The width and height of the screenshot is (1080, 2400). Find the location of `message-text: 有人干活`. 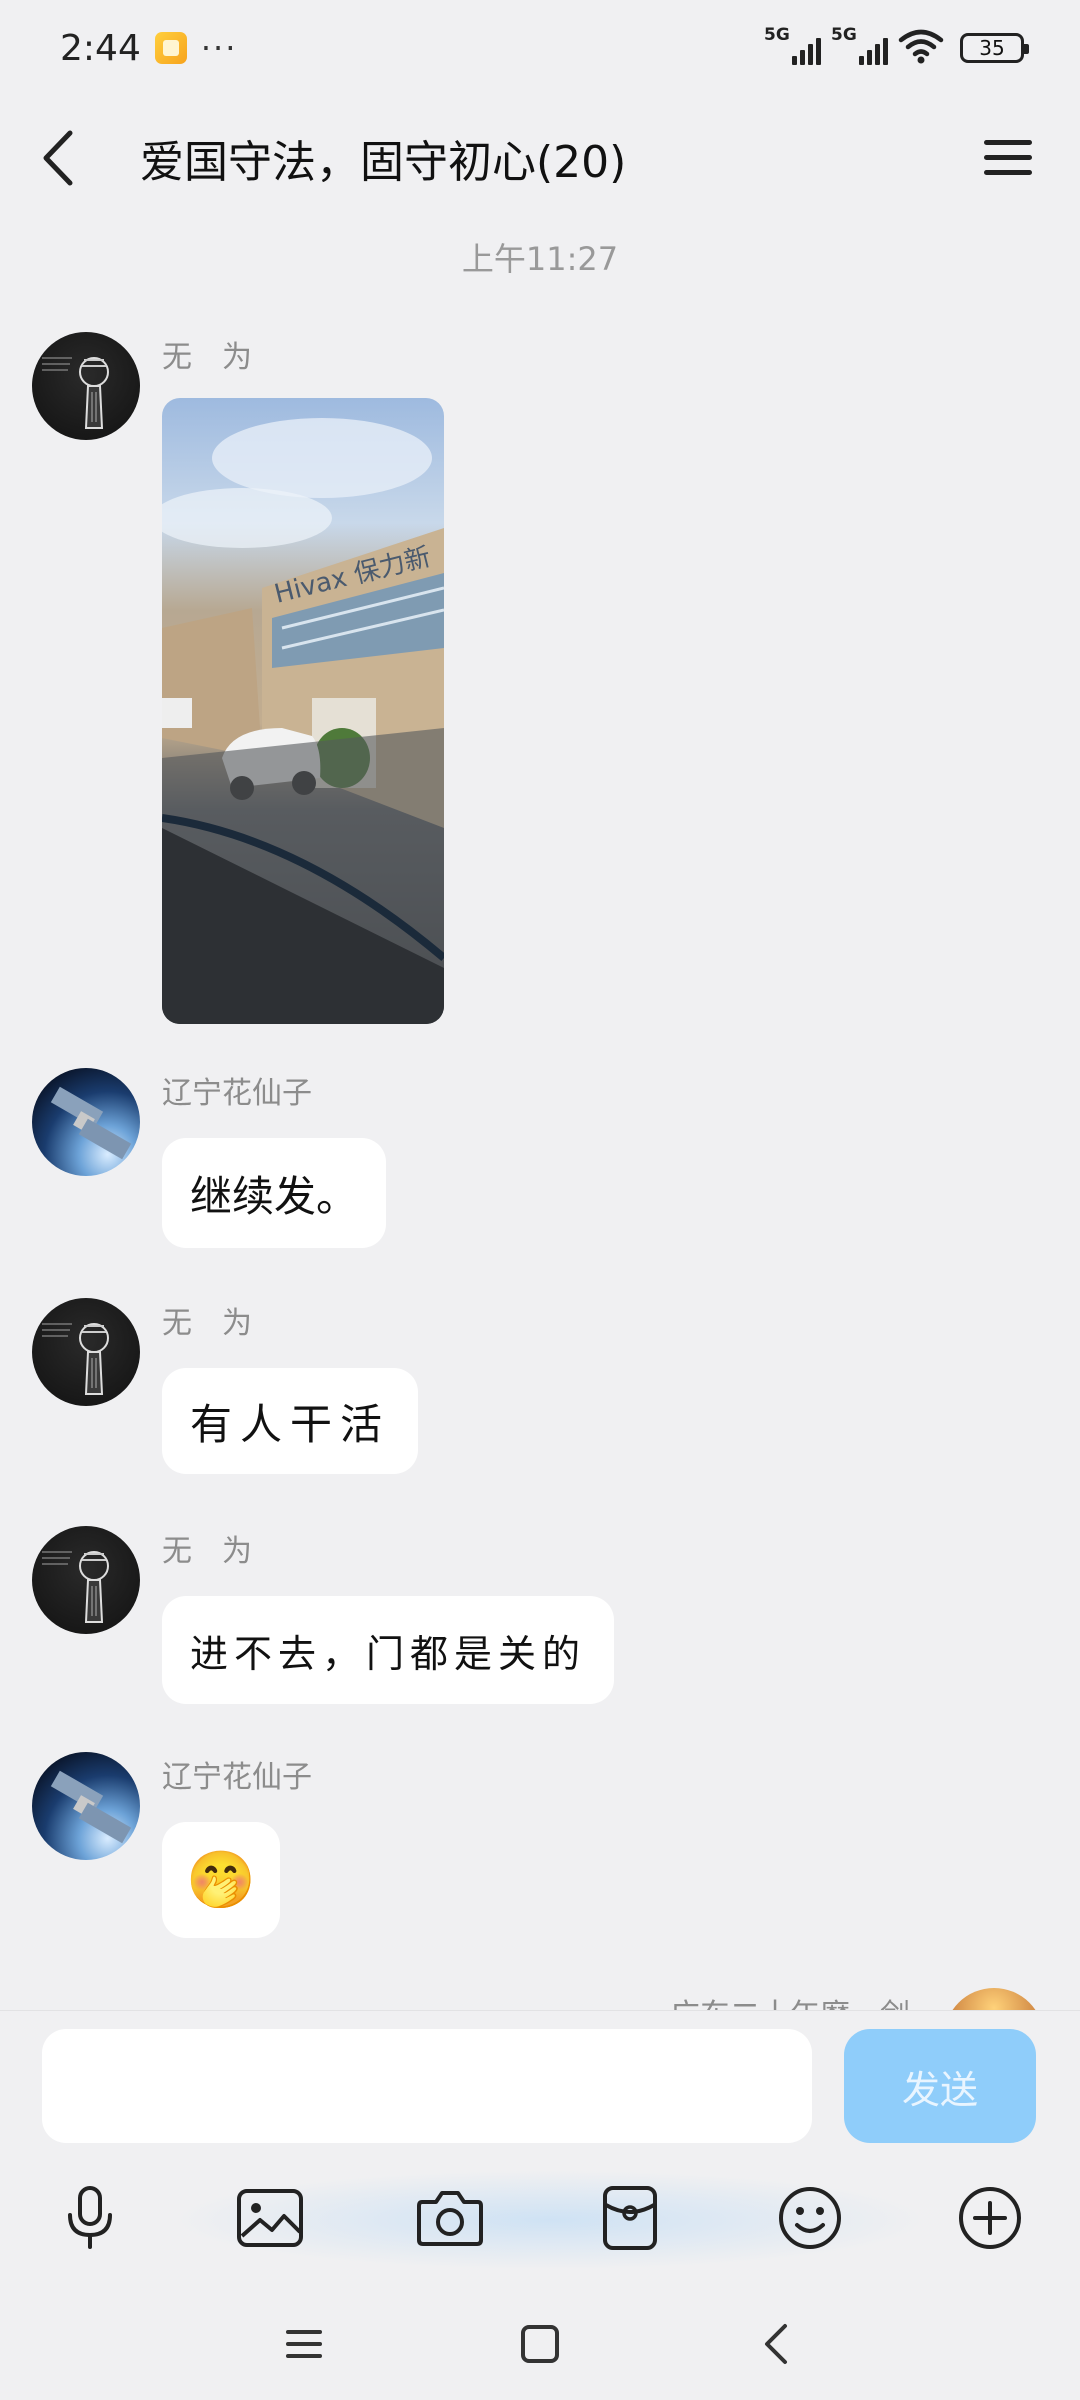

message-text: 有人干活 is located at coordinates (290, 1424).